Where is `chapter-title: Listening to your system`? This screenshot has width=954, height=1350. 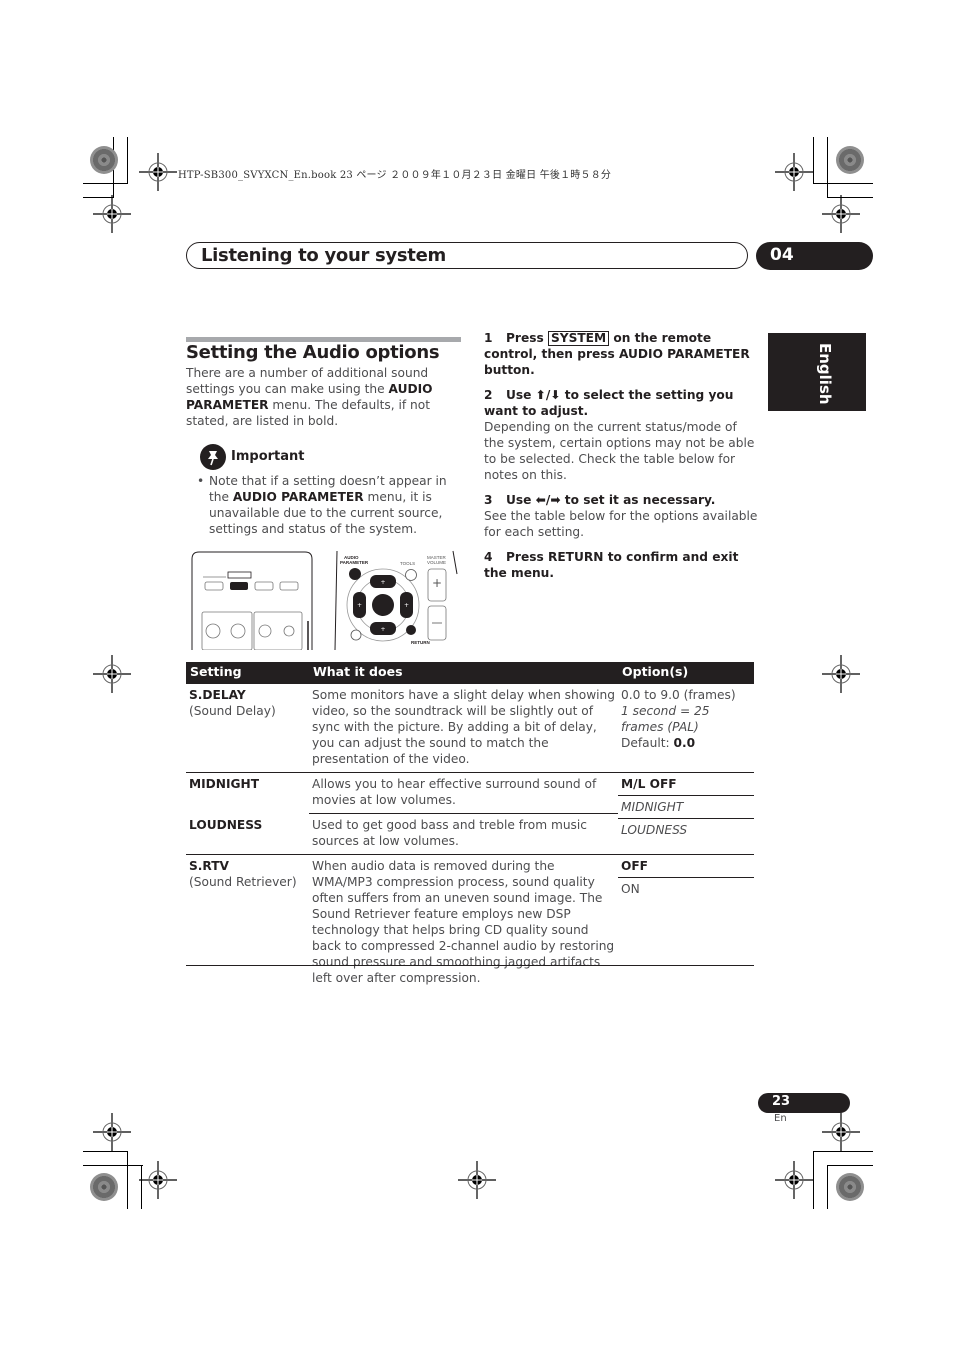
chapter-title: Listening to your system is located at coordinates (323, 255).